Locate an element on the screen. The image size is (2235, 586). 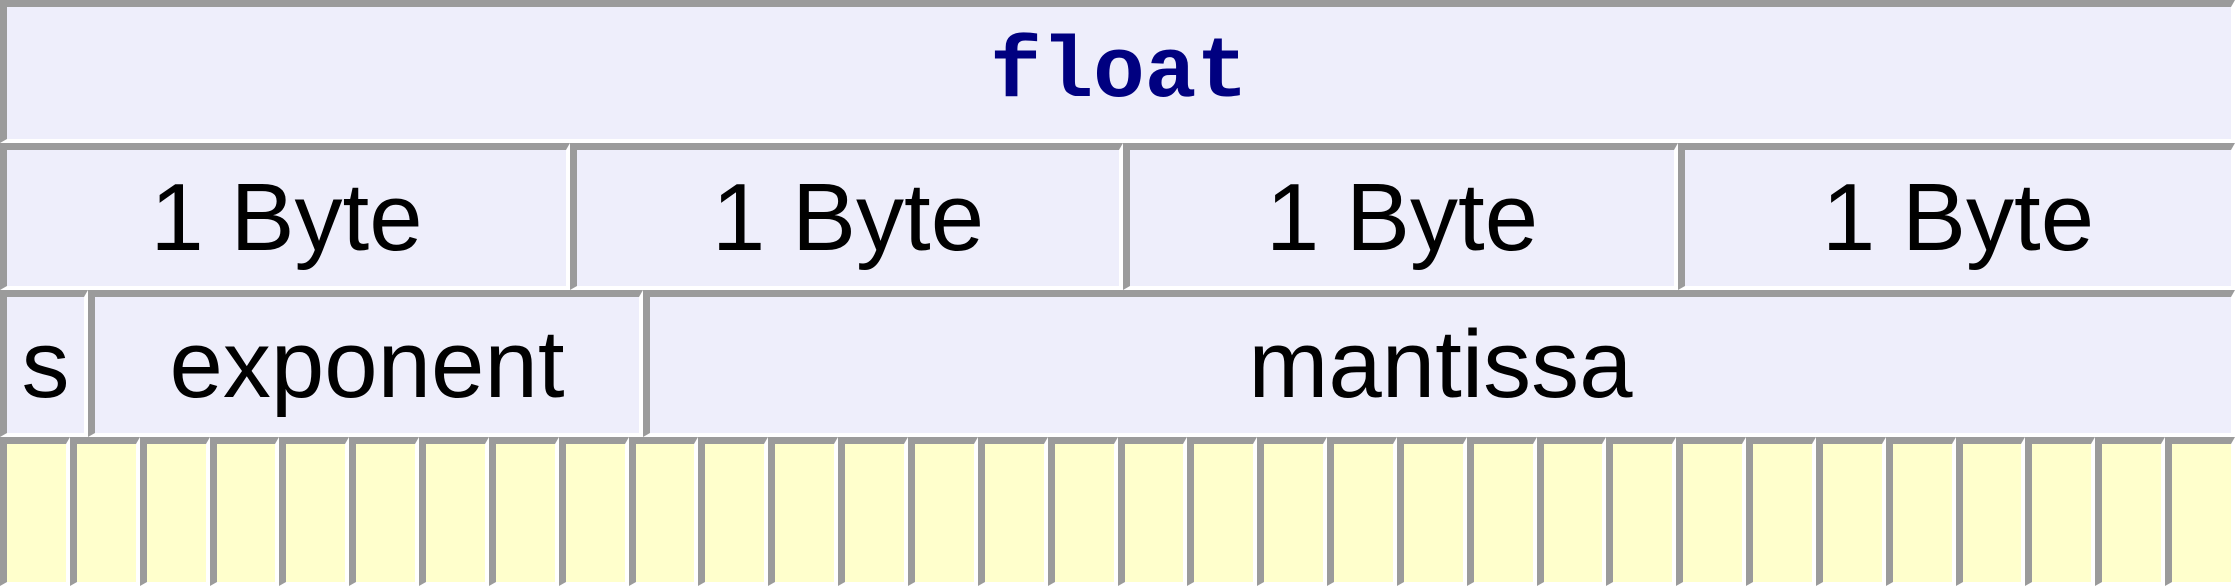
byte-cell-3: 1 Byte is located at coordinates (1400, 216).